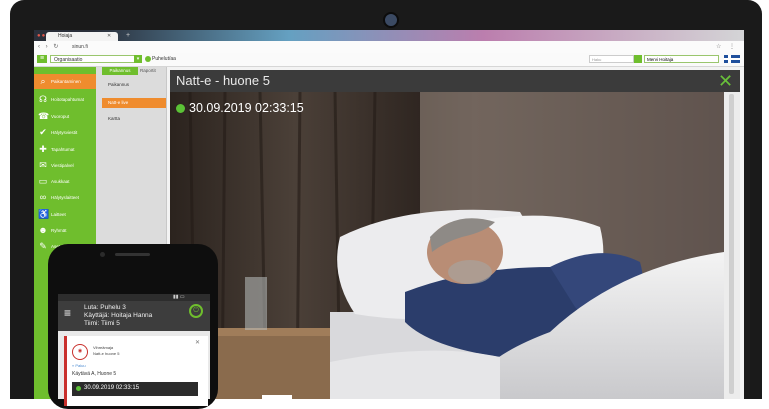 Image resolution: width=769 pixels, height=409 pixels. I want to click on laptop-bottom-detail, so click(277, 397).